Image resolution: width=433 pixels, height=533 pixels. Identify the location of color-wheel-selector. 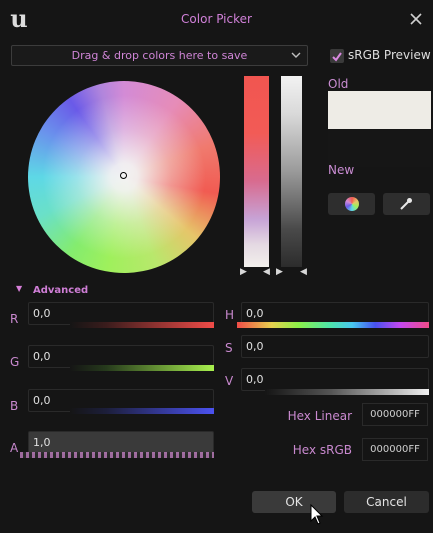
(123, 175).